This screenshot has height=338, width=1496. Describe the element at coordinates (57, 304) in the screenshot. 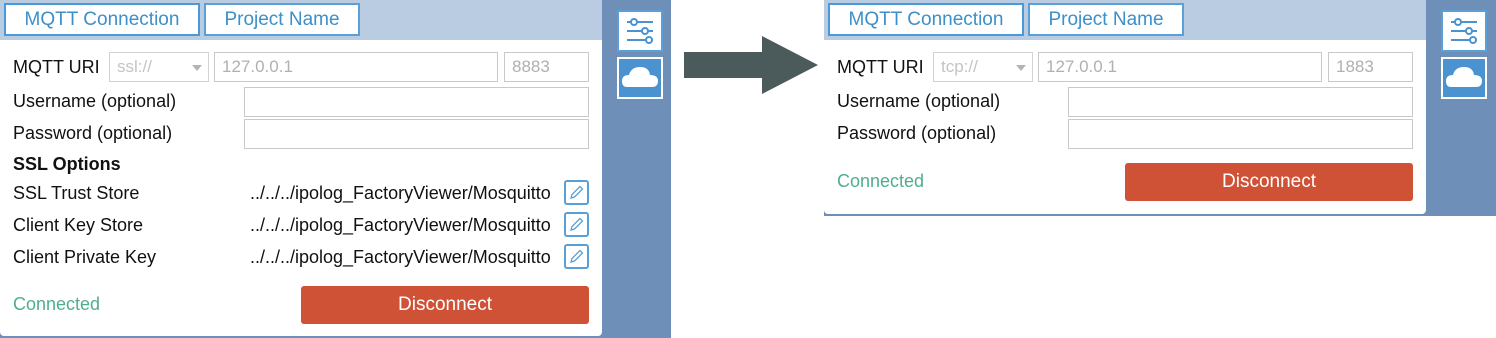

I see `left-connection-status: Connected` at that location.